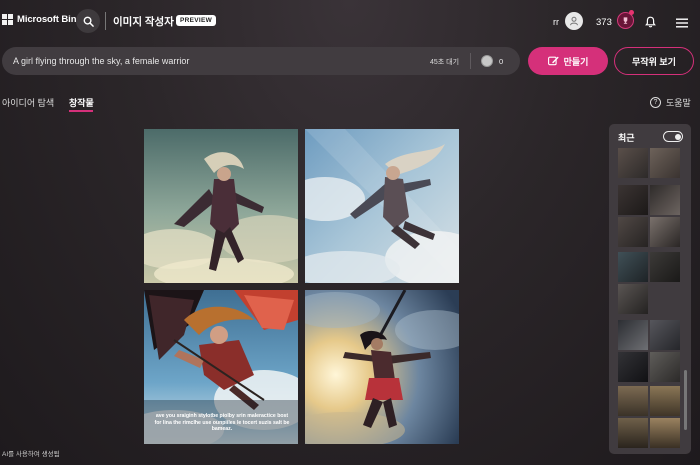 The height and width of the screenshot is (465, 700). What do you see at coordinates (31, 454) in the screenshot?
I see `ai-generated-note: AI를 사용하여 생성됨` at bounding box center [31, 454].